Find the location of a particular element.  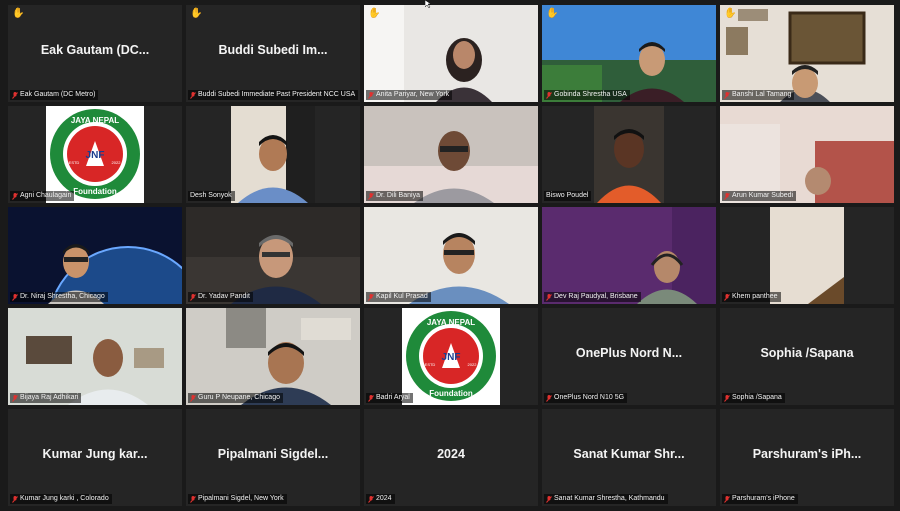

participant-center-name: 2024 is located at coordinates (451, 454).